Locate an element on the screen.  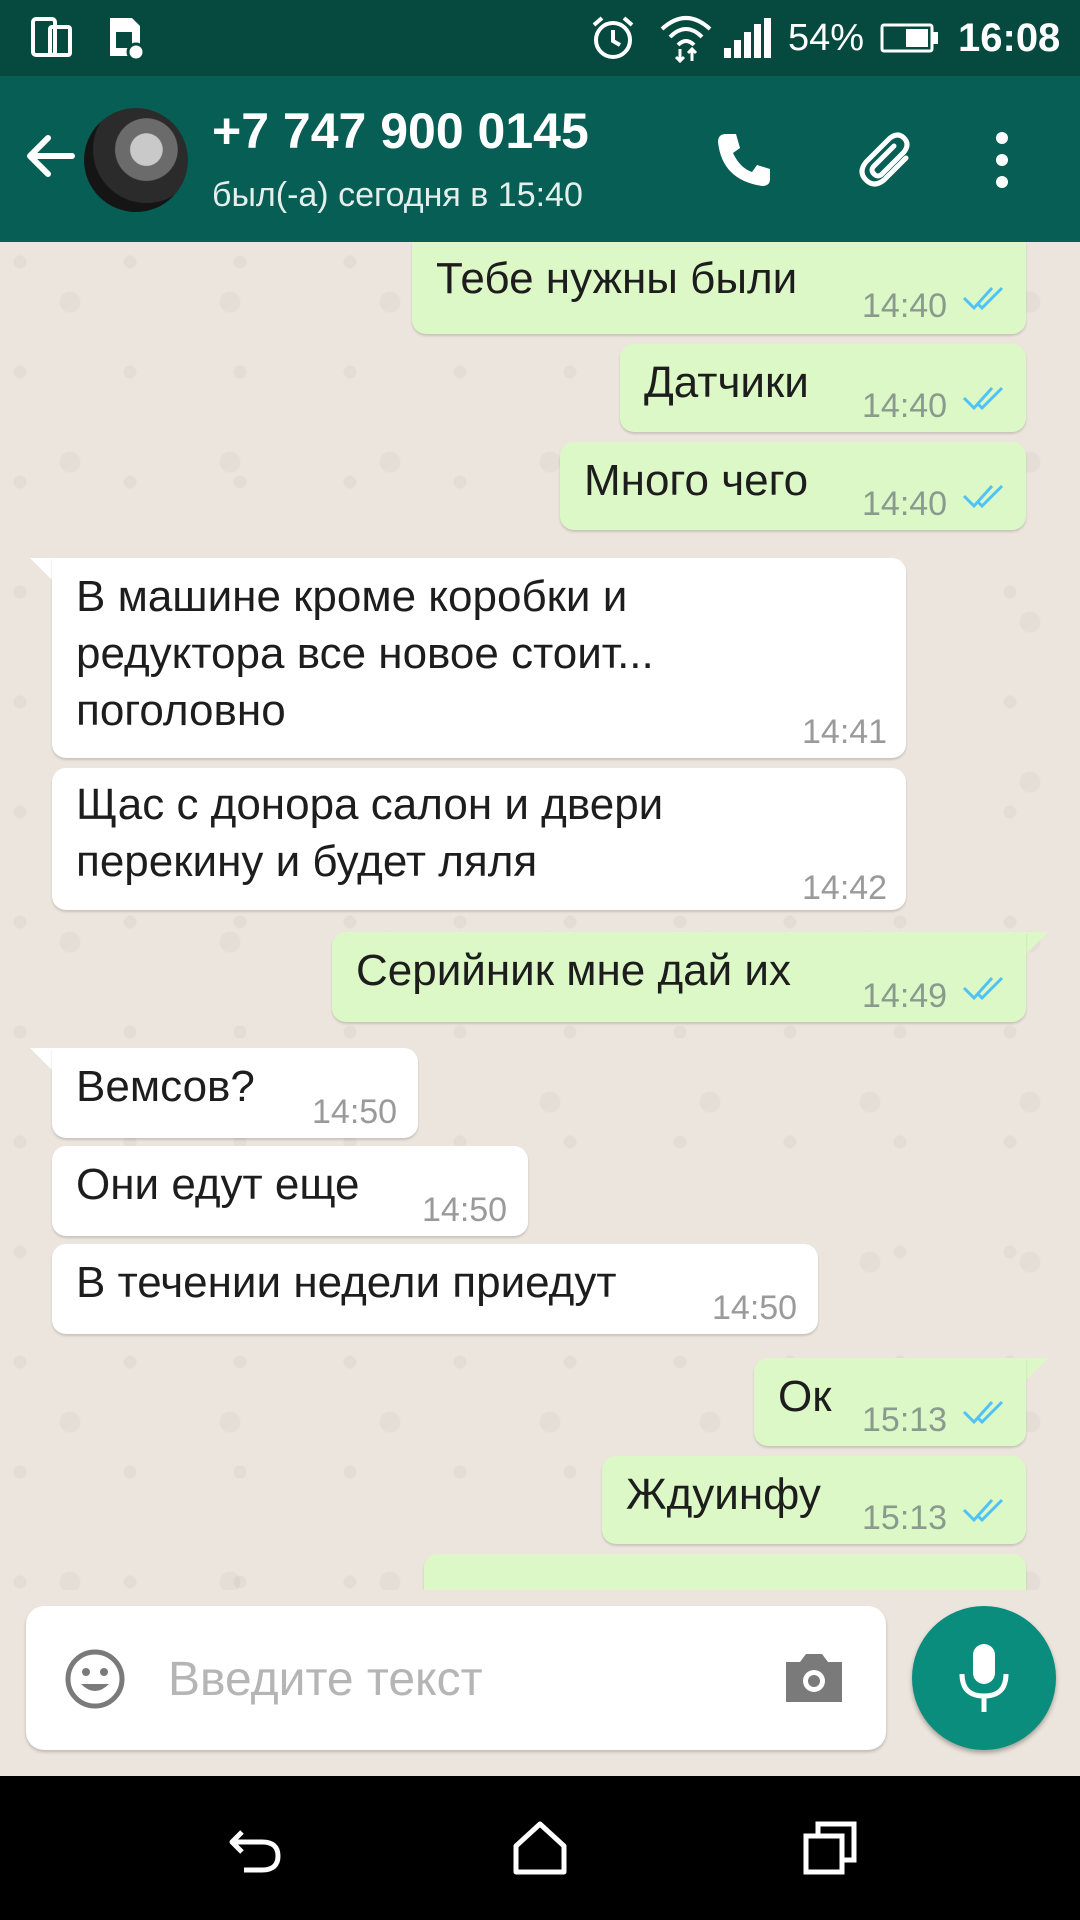
message-text: В течении недели приедут is located at coordinates (346, 1282).